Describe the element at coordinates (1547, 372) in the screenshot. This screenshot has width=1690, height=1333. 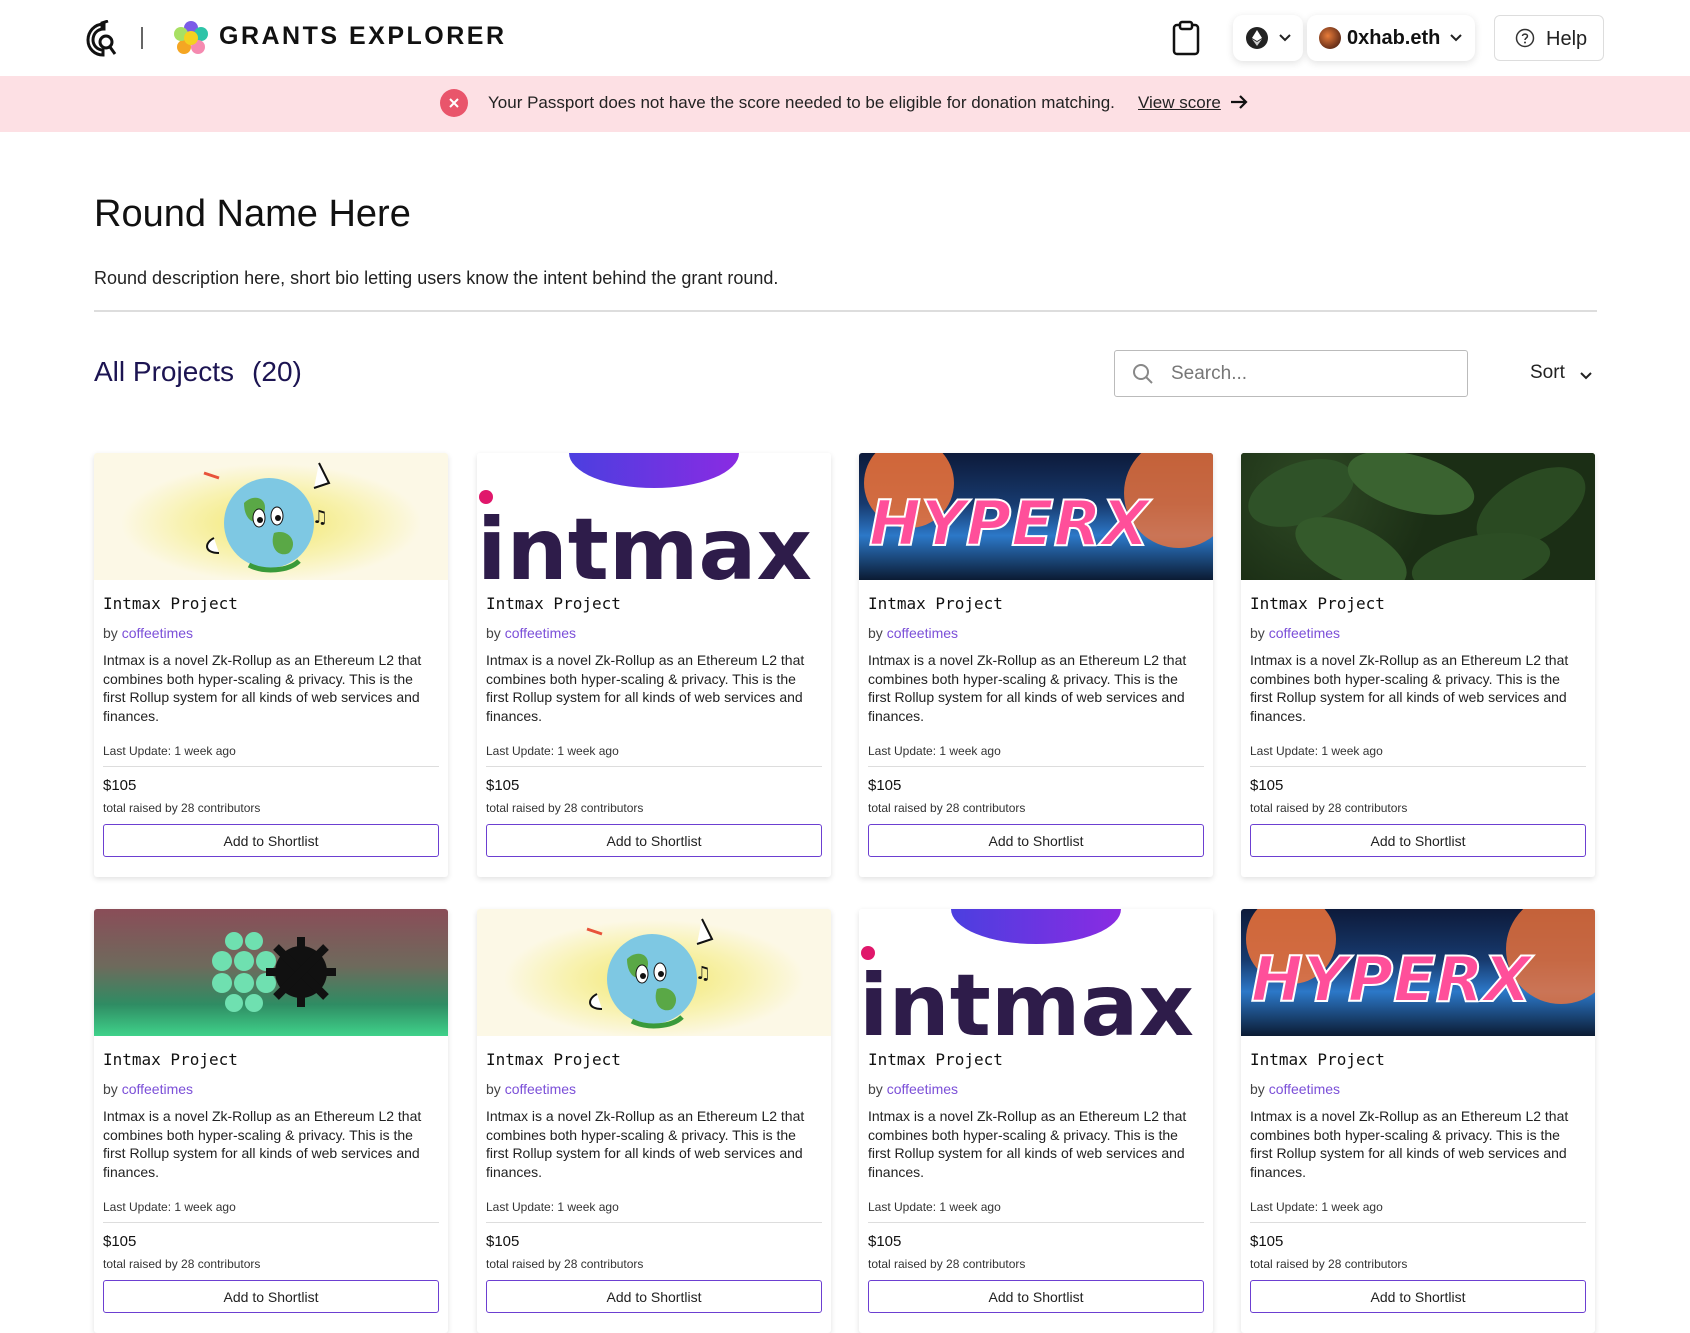
I see `sort-label: Sort` at that location.